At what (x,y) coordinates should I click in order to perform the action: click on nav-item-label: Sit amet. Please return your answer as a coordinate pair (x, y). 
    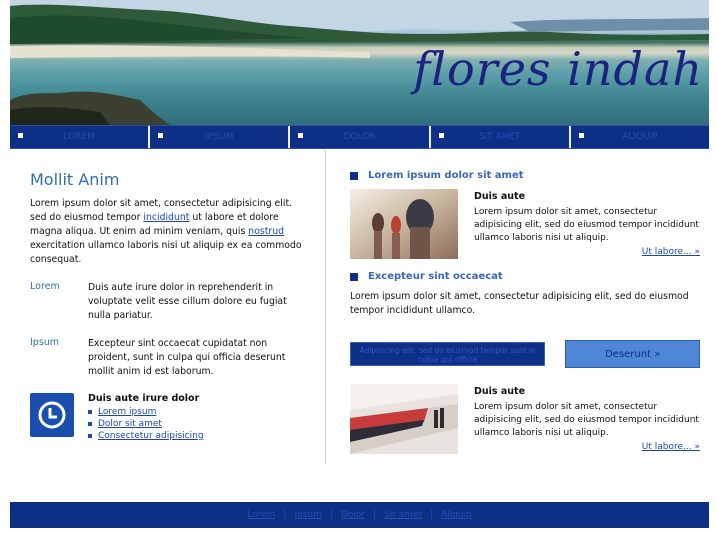
    Looking at the image, I should click on (499, 137).